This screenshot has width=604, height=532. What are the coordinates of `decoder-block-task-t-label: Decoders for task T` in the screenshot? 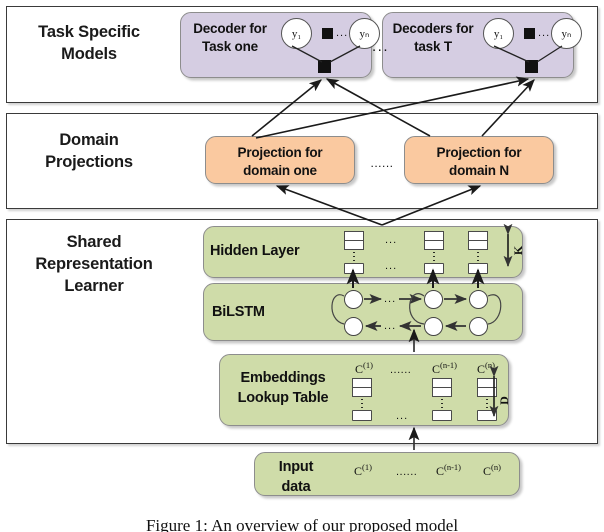 It's located at (433, 38).